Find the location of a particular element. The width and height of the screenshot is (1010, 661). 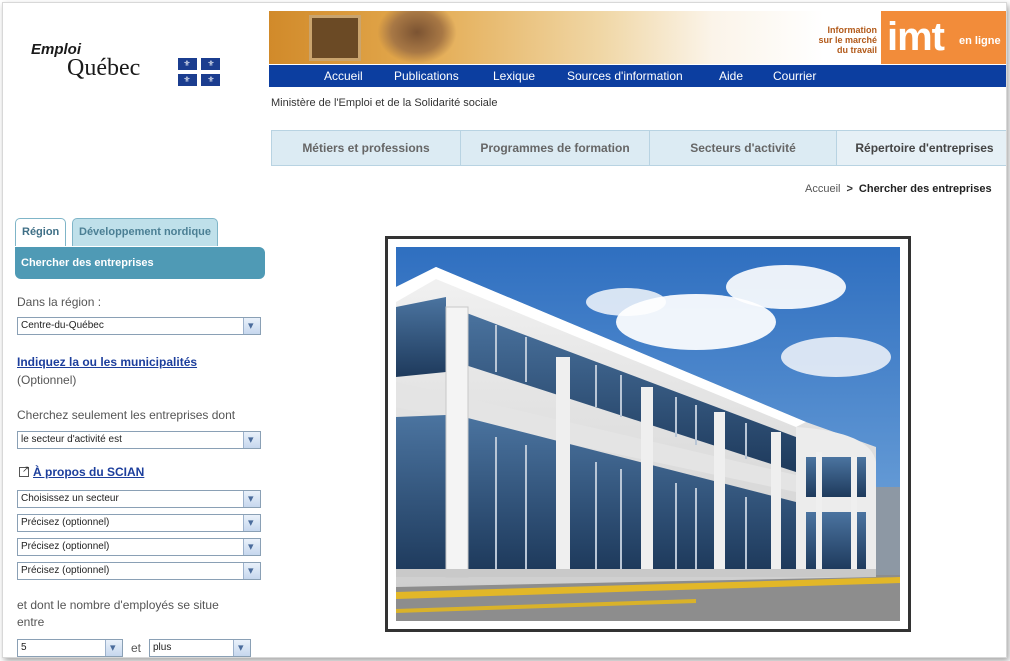

imt-caption-line: du travail is located at coordinates (856, 50).